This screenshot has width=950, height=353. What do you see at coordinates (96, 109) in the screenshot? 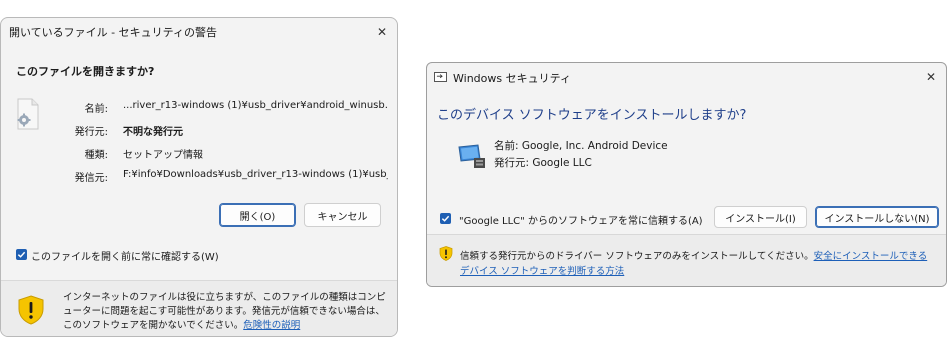
I see `field-label: 名前:` at bounding box center [96, 109].